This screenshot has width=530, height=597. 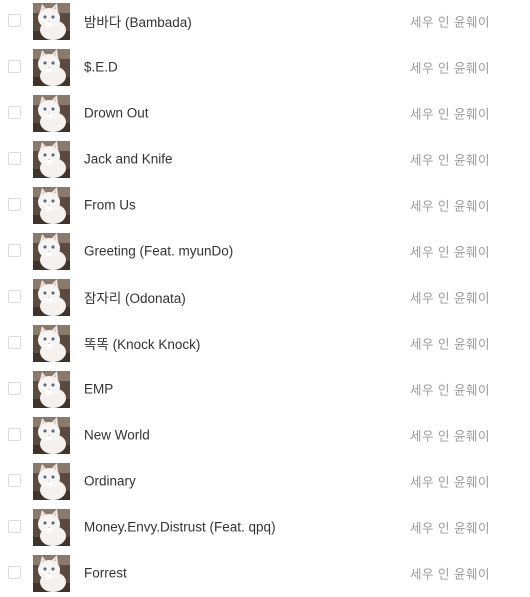 What do you see at coordinates (180, 527) in the screenshot?
I see `track-title: Money.Envy.Distrust (Feat. qpq)` at bounding box center [180, 527].